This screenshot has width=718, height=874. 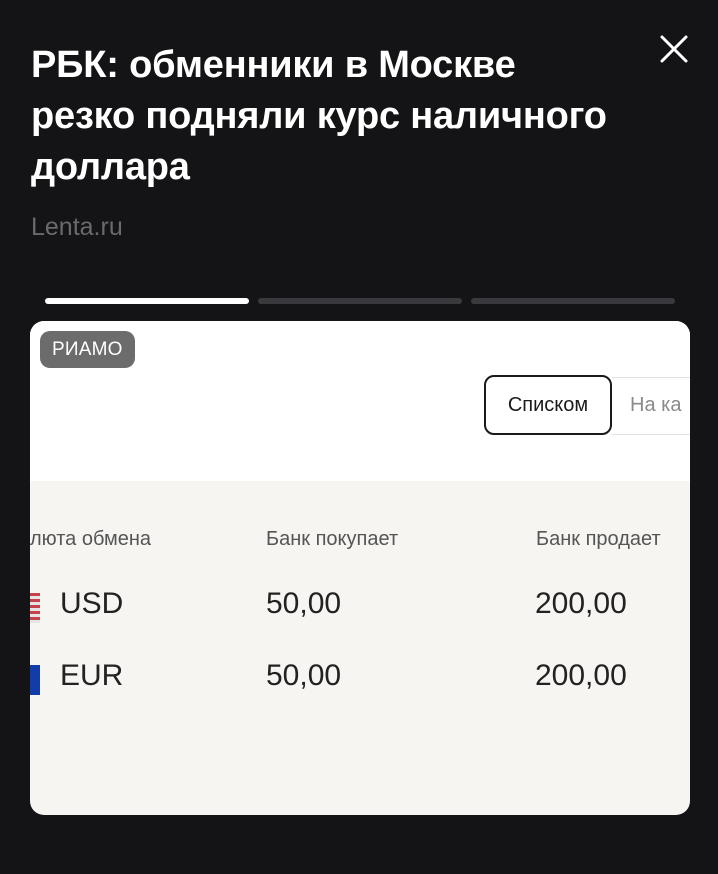 I want to click on eur-sell-rate: 200,00, so click(x=581, y=675).